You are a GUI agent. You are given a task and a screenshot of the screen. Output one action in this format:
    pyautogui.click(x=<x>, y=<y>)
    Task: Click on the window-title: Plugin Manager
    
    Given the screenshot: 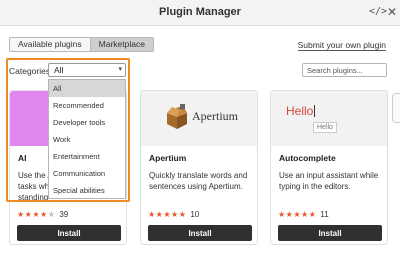 What is the action you would take?
    pyautogui.click(x=200, y=12)
    